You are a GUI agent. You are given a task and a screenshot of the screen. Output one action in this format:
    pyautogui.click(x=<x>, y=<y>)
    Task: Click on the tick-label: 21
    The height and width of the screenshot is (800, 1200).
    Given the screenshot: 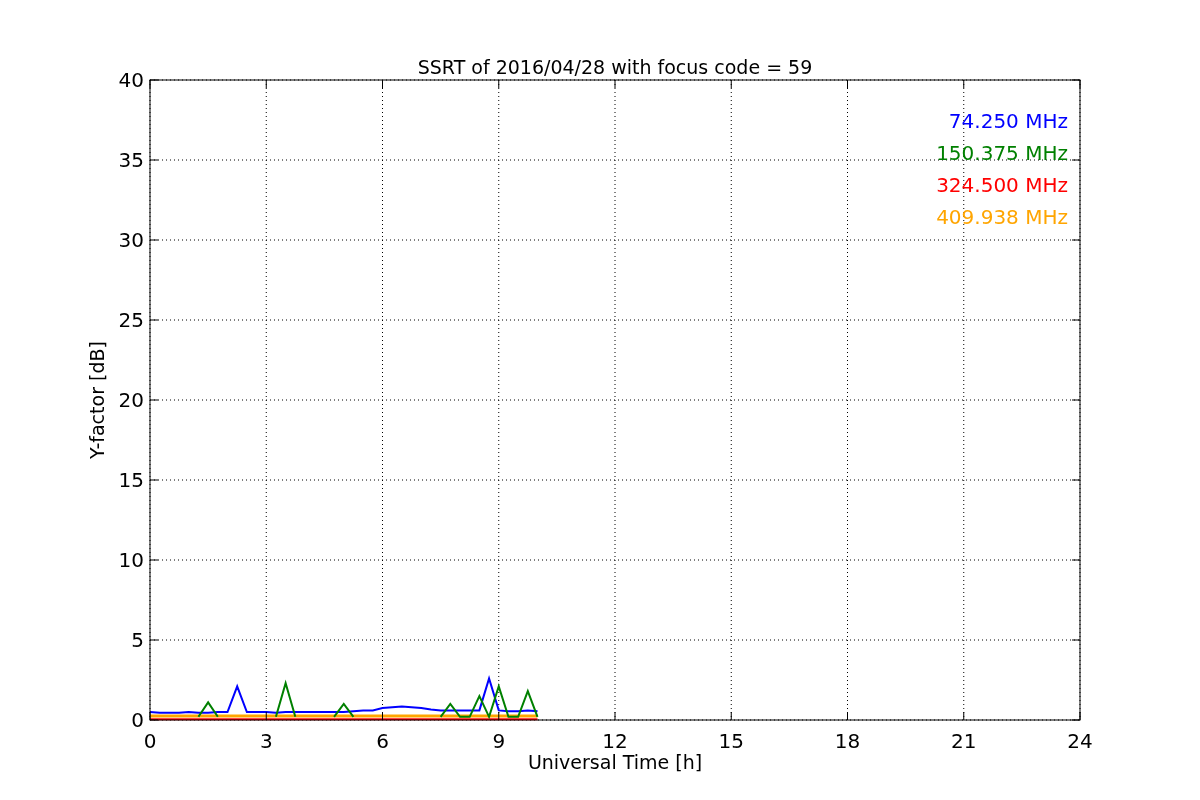 What is the action you would take?
    pyautogui.click(x=964, y=741)
    